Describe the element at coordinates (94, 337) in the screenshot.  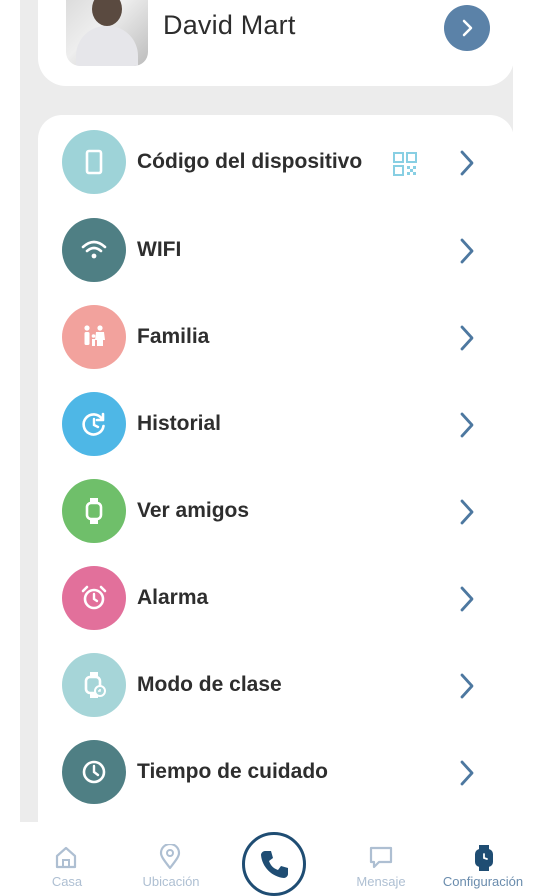
I see `family-icon` at that location.